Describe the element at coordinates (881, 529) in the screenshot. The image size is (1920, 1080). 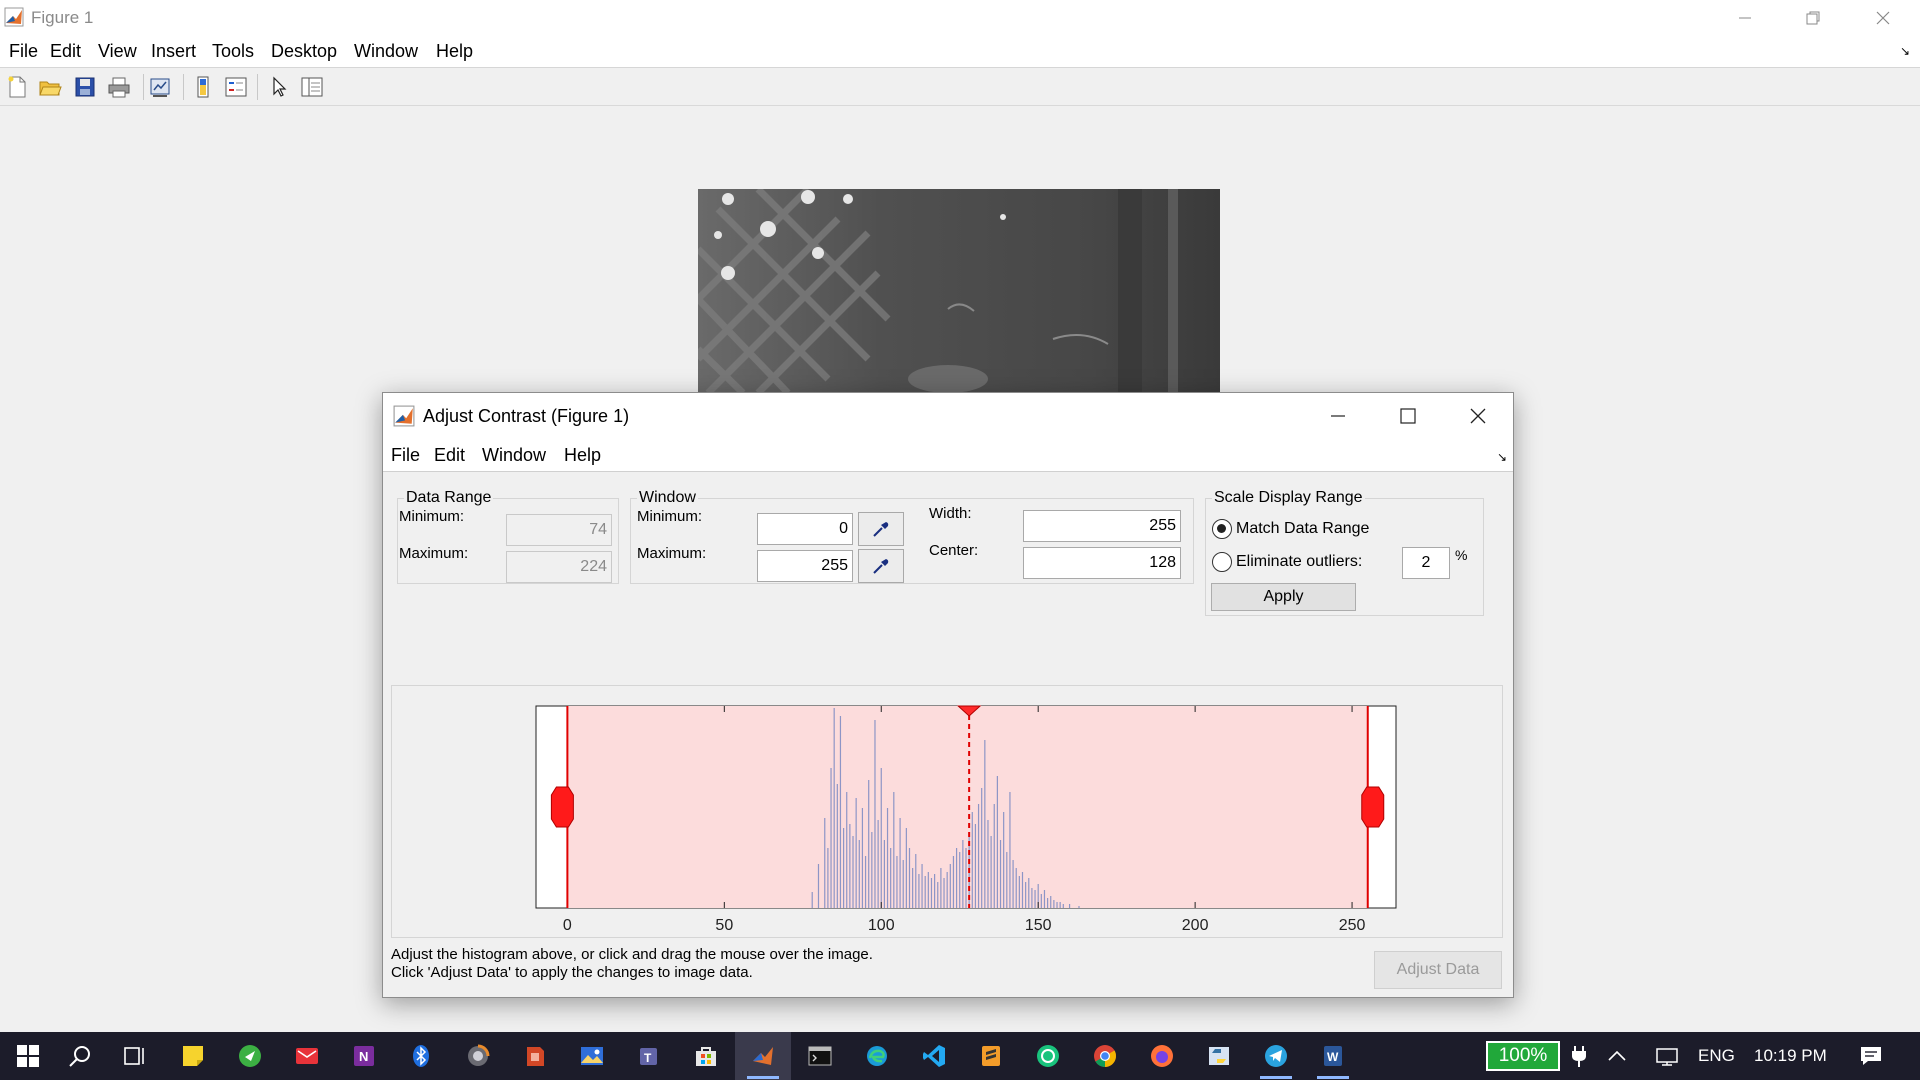
I see `eyedropper-min-icon` at that location.